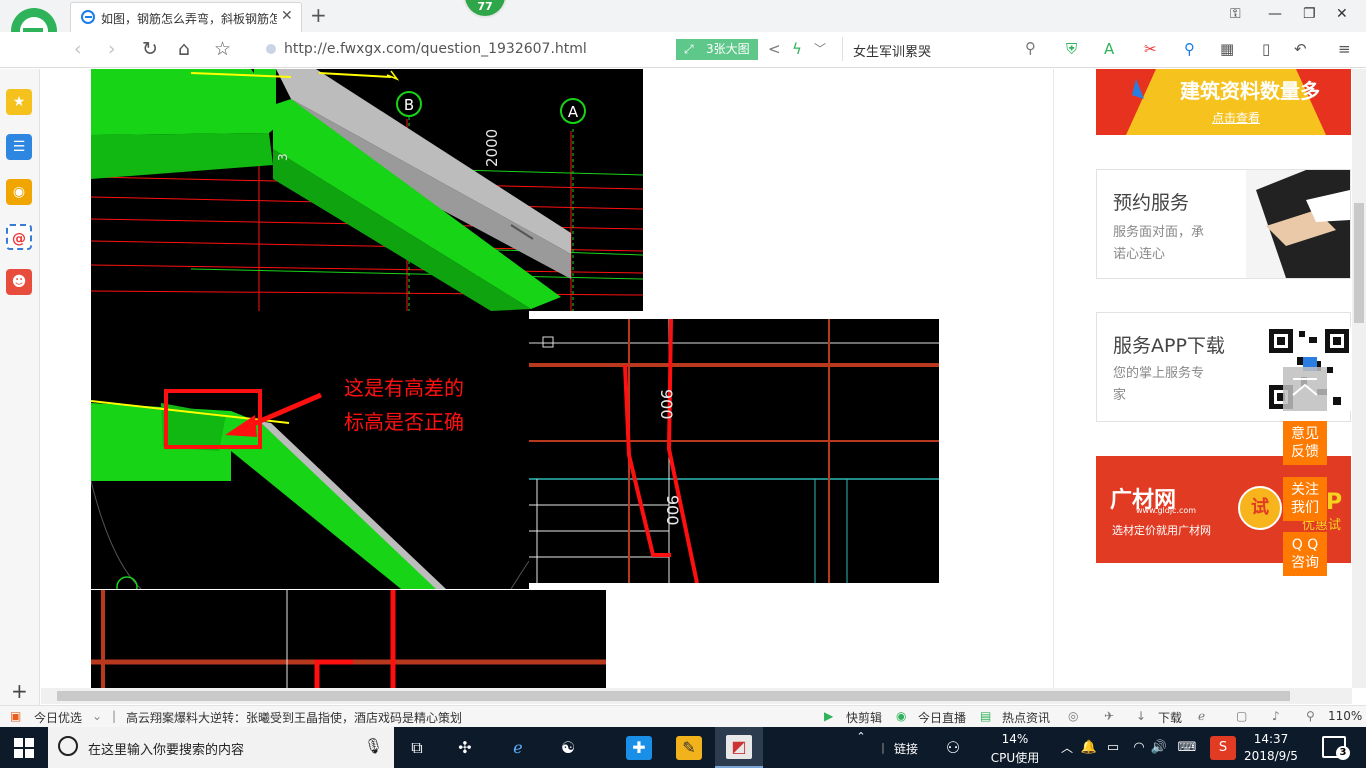  Describe the element at coordinates (1161, 530) in the screenshot. I see `ad-slogan: 选材定价就用广材网` at that location.